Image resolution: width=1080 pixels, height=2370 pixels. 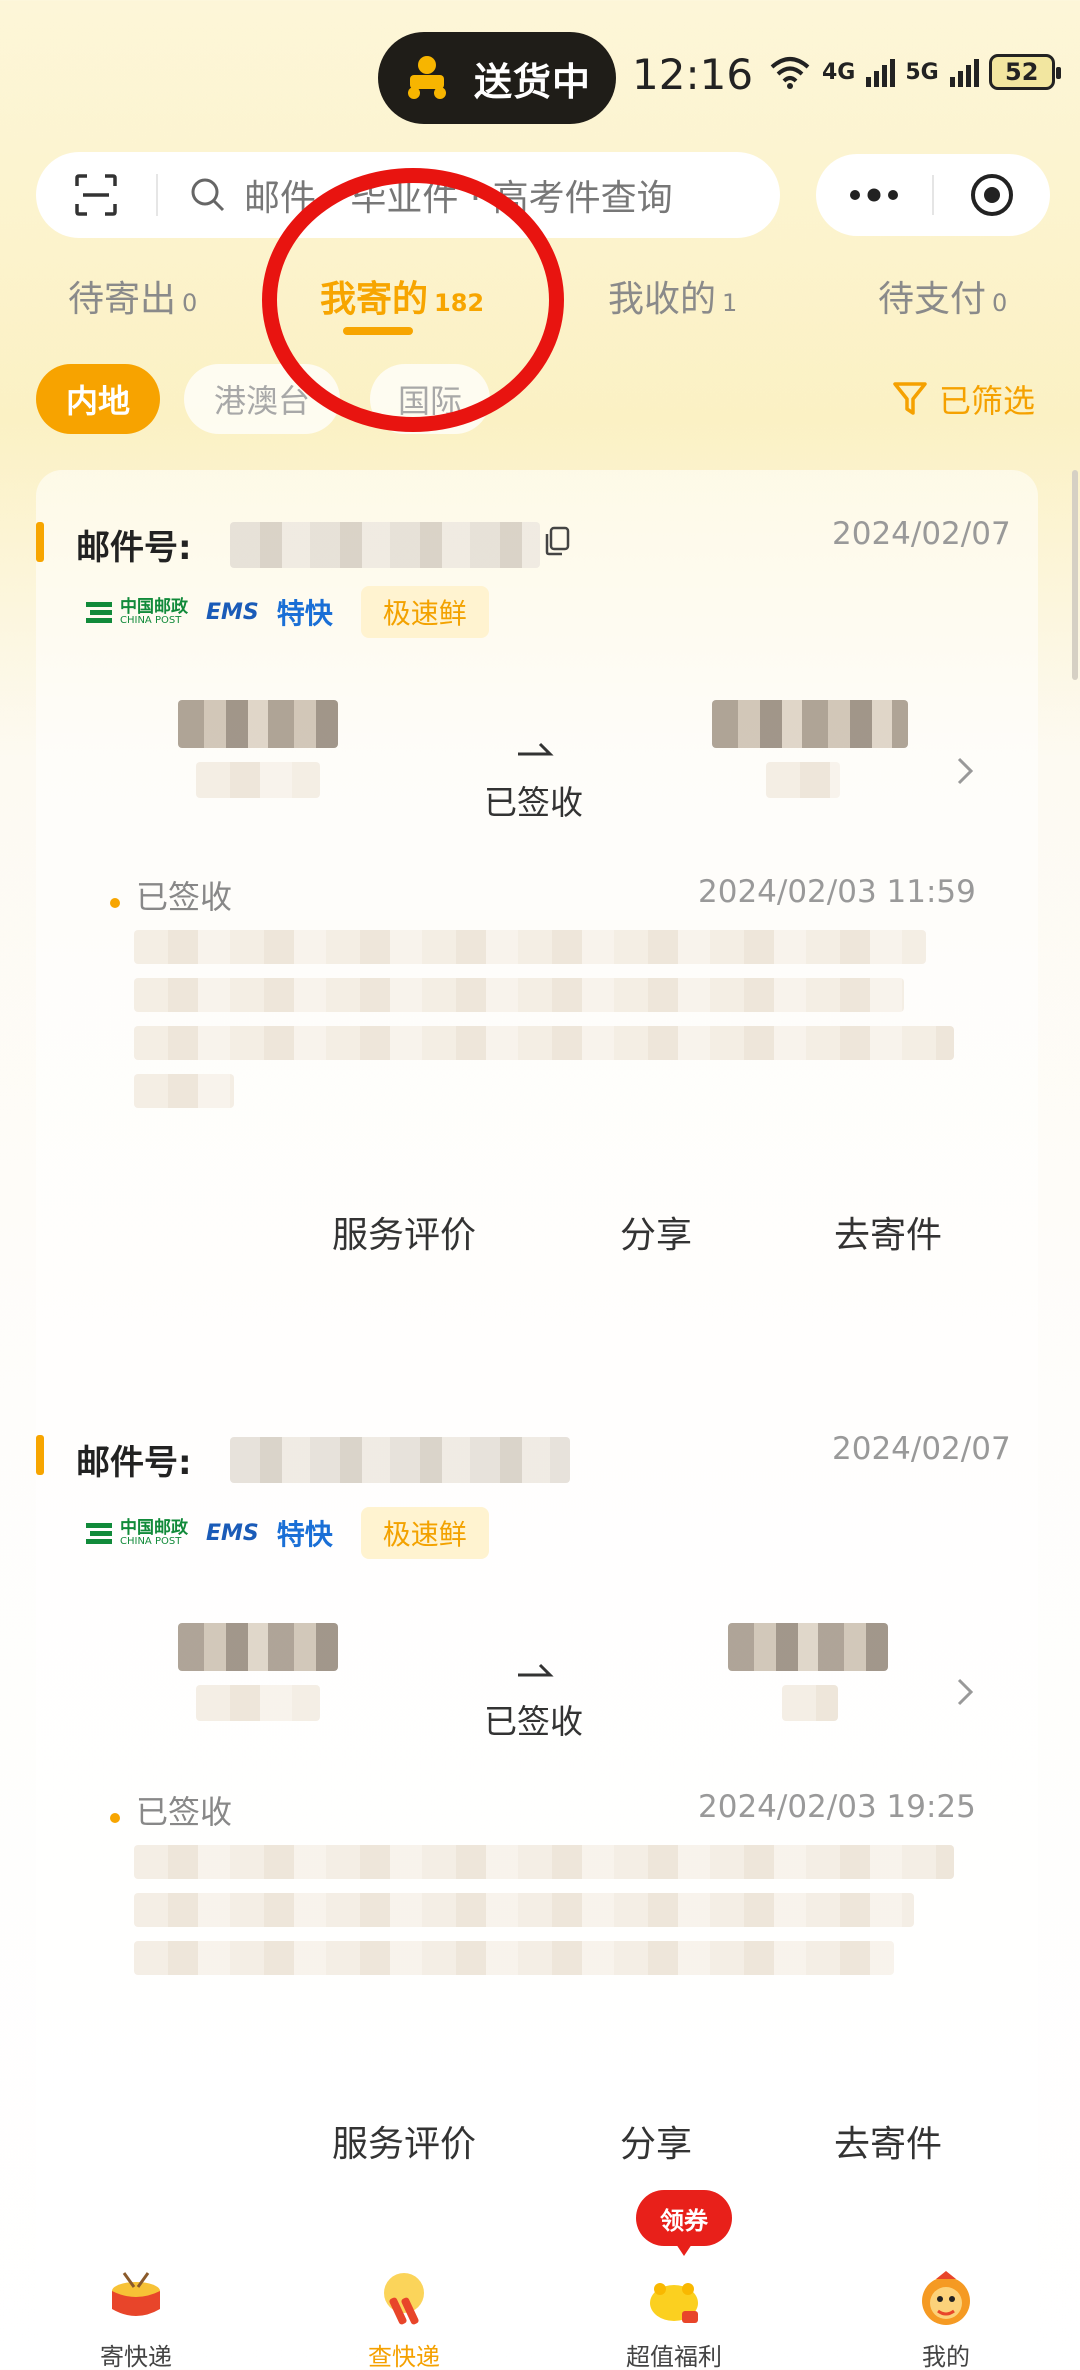 I want to click on network-4g-label: 4G, so click(x=839, y=72).